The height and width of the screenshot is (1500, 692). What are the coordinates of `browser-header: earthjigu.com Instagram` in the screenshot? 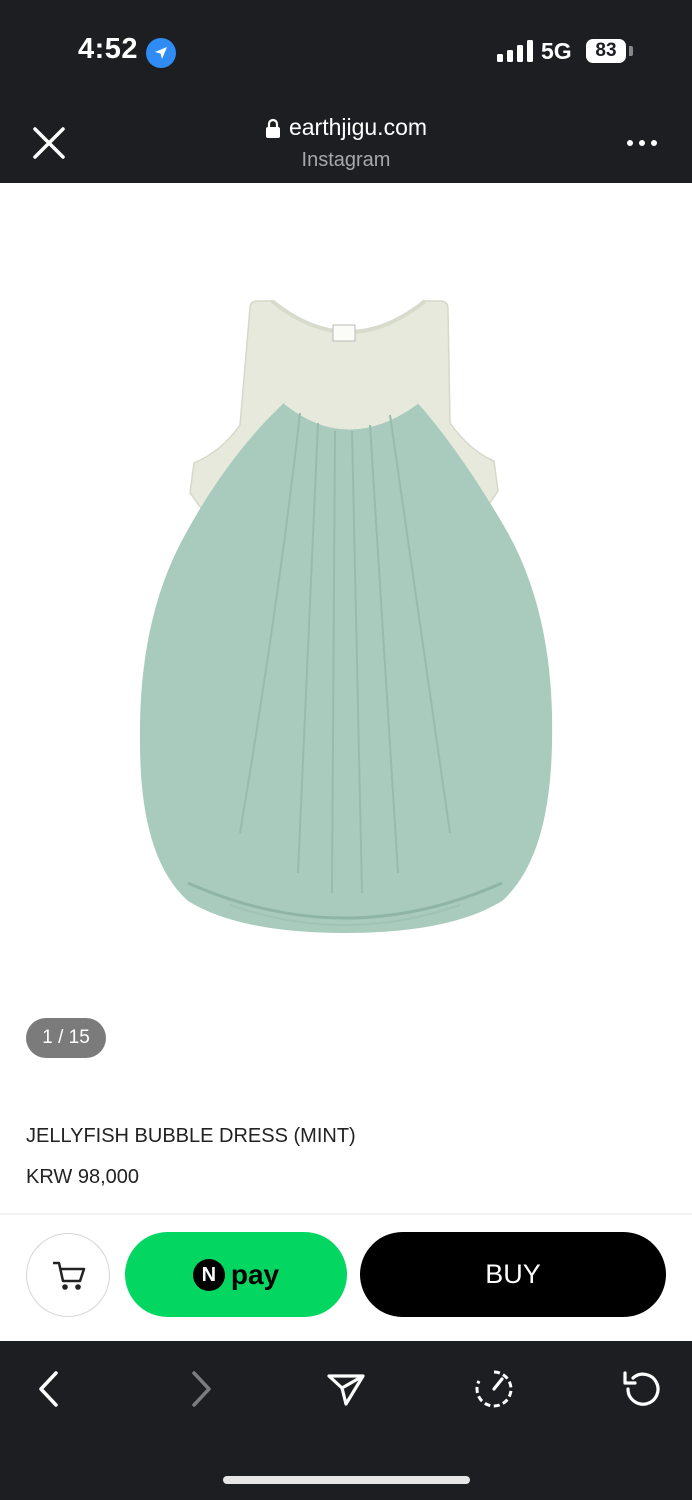 It's located at (346, 141).